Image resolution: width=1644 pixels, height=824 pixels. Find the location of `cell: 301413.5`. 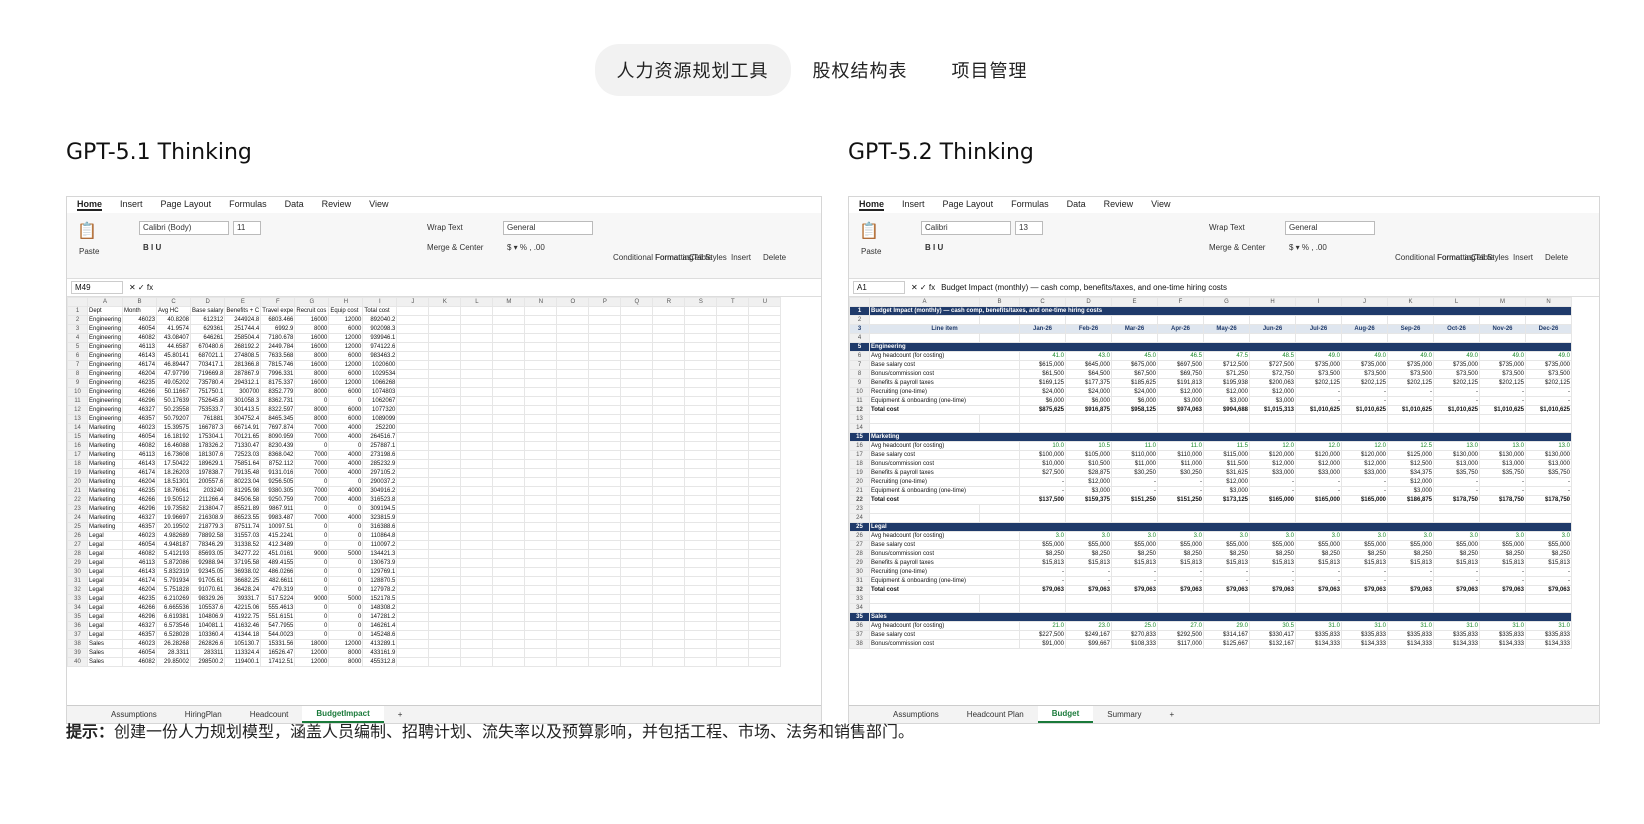

cell: 301413.5 is located at coordinates (243, 410).